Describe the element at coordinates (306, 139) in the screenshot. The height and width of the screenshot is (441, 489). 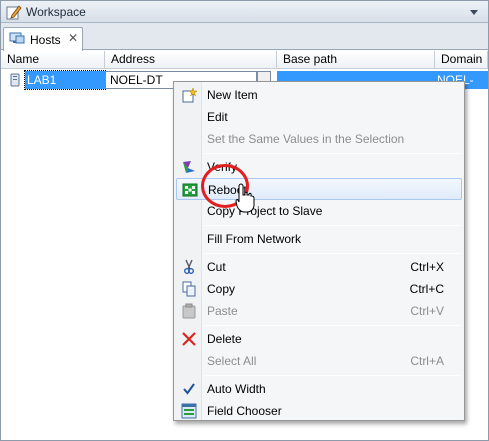
I see `menu-item-label: Set the Same Values in the Selection` at that location.